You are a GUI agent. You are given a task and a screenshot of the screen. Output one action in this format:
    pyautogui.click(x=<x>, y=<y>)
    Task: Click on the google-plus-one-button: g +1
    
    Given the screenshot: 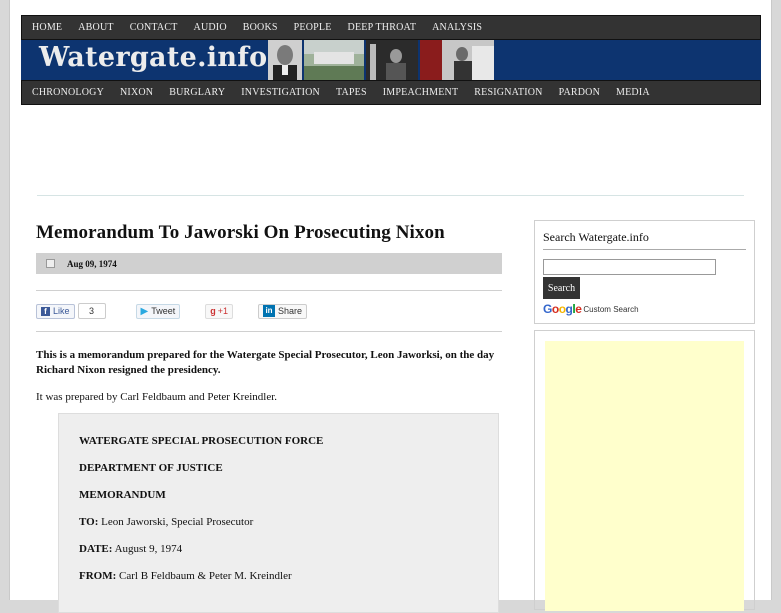 What is the action you would take?
    pyautogui.click(x=219, y=311)
    